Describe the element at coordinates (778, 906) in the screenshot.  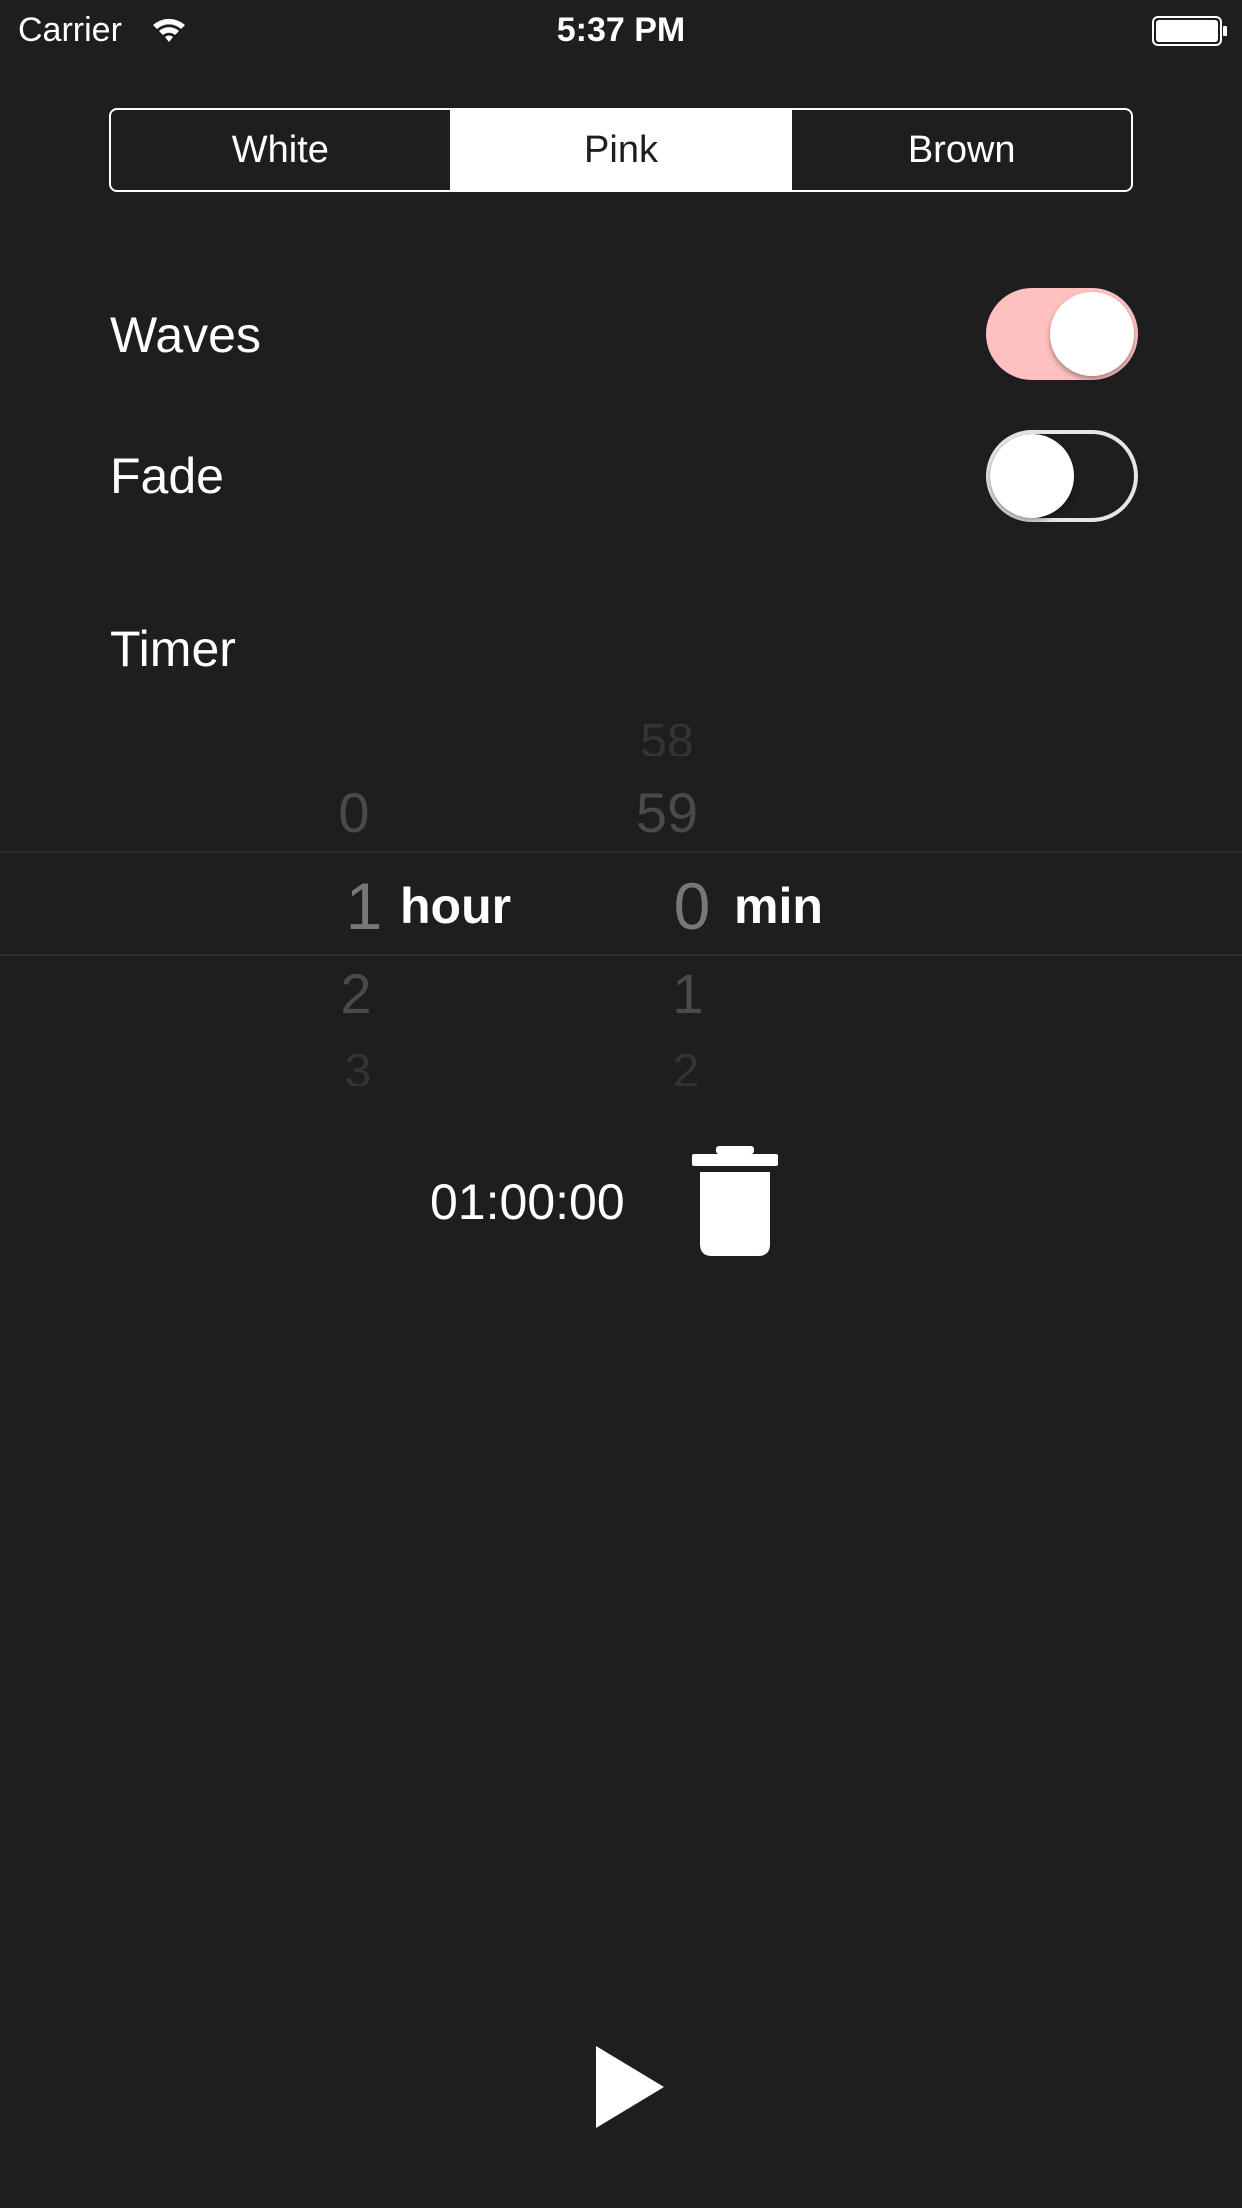
I see `minutes-unit-label: min` at that location.